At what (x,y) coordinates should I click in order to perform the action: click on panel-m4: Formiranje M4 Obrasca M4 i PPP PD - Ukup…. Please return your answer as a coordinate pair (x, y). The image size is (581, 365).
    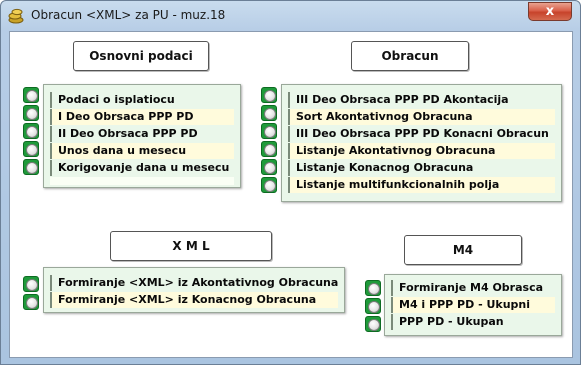
    Looking at the image, I should click on (473, 305).